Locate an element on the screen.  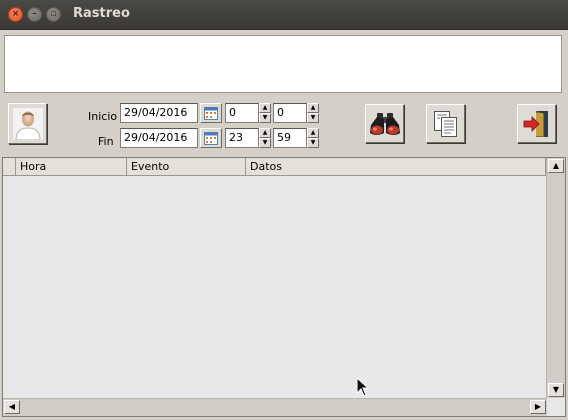
copy-button is located at coordinates (445, 123).